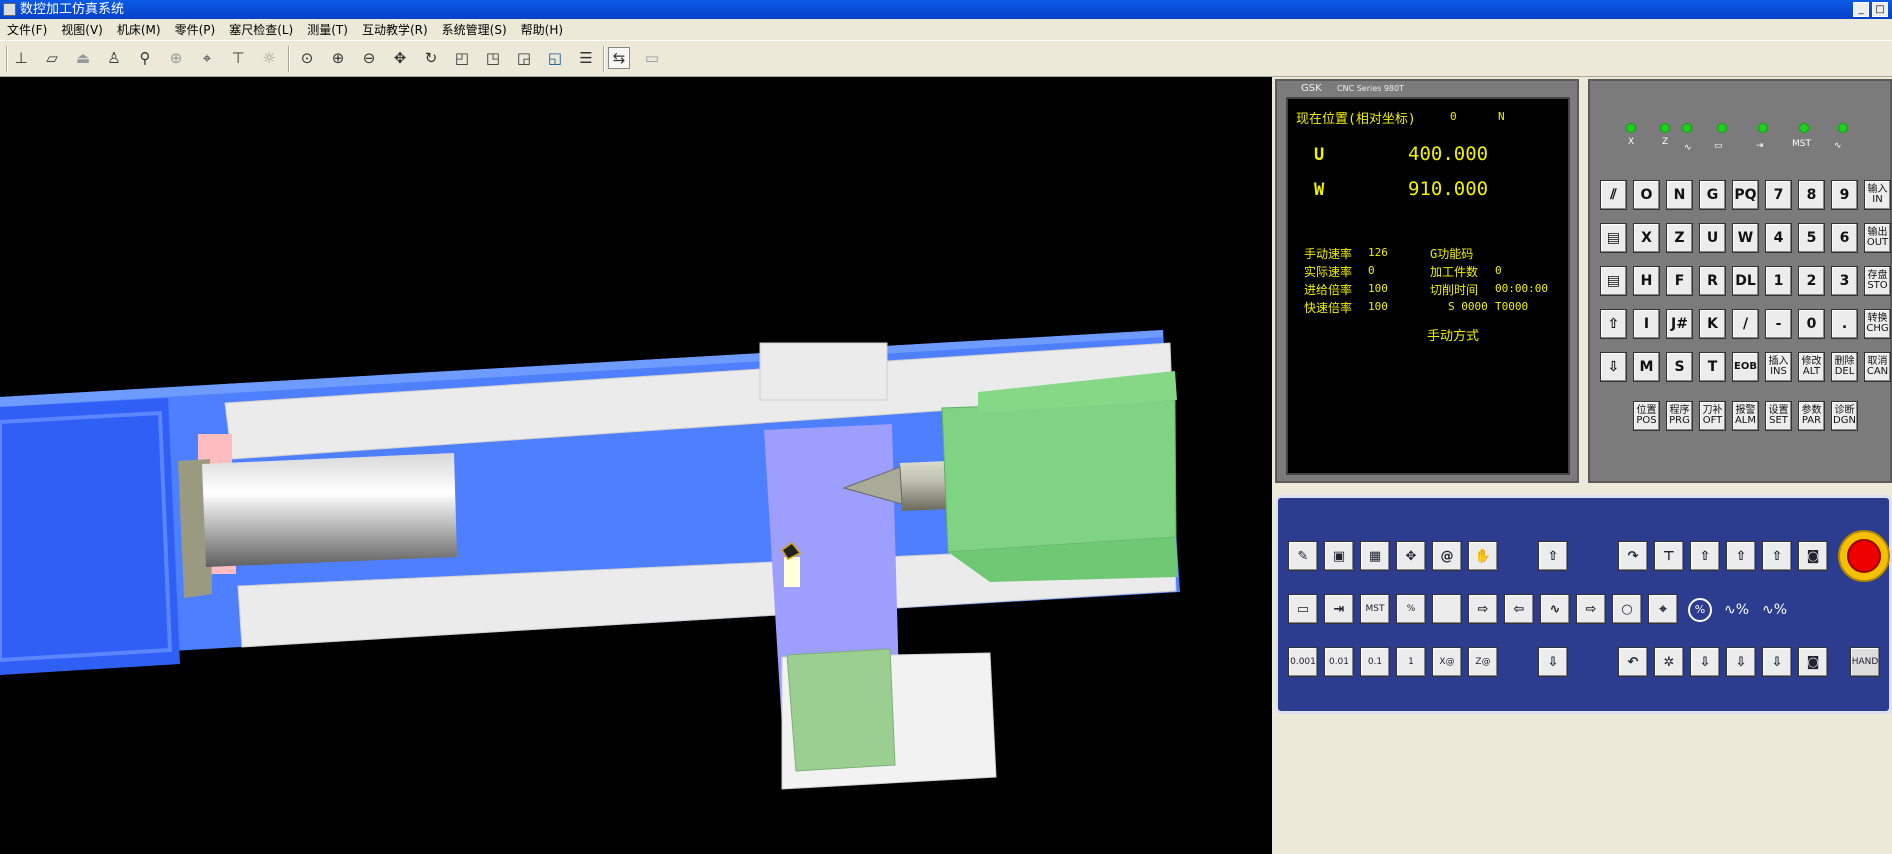 The width and height of the screenshot is (1892, 854). I want to click on set-key: 设置SET, so click(1778, 416).